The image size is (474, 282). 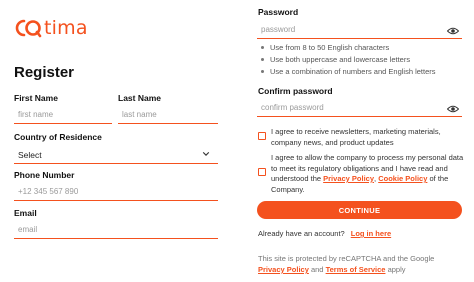 What do you see at coordinates (139, 98) in the screenshot?
I see `last-name-label: Last Name` at bounding box center [139, 98].